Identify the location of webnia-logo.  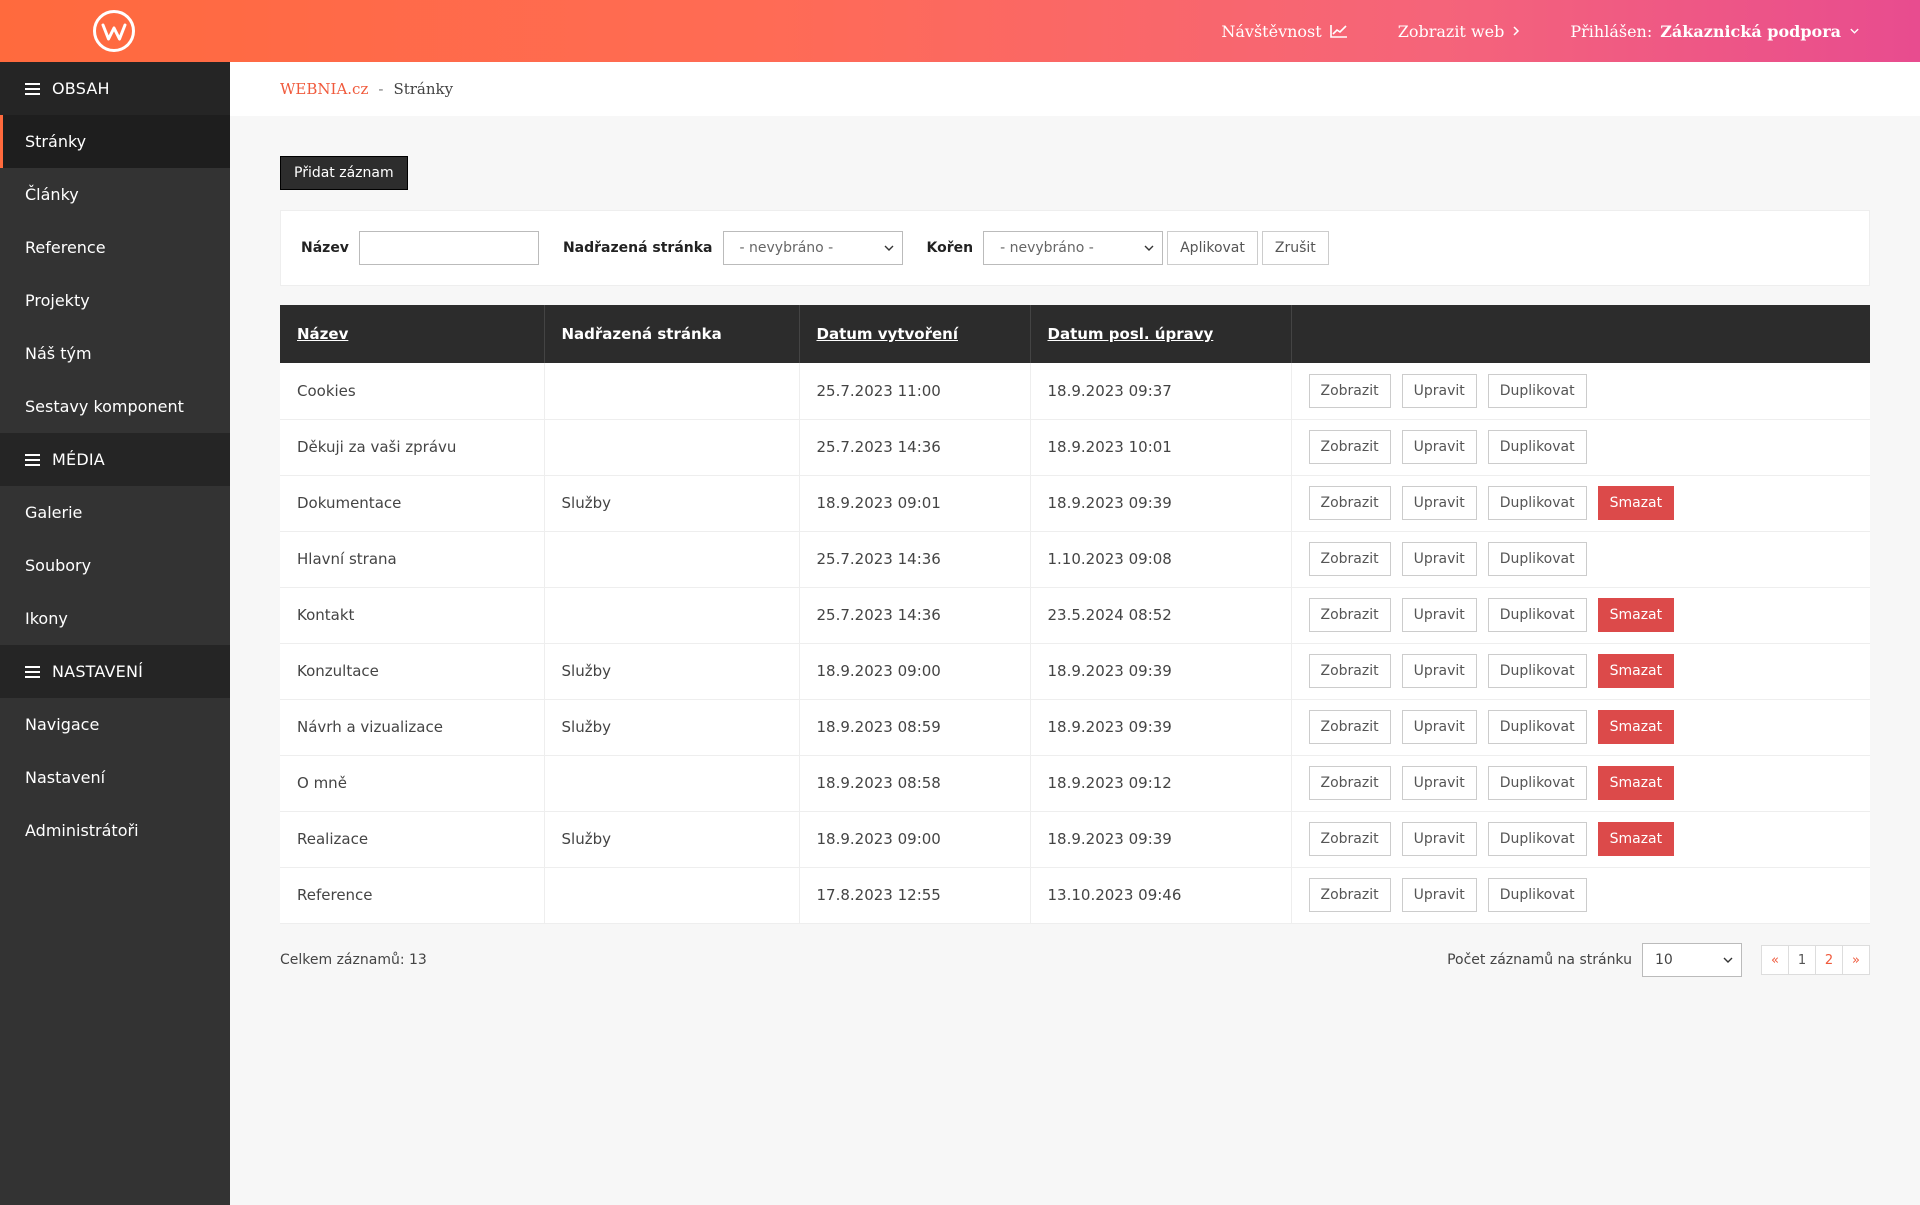
(114, 31).